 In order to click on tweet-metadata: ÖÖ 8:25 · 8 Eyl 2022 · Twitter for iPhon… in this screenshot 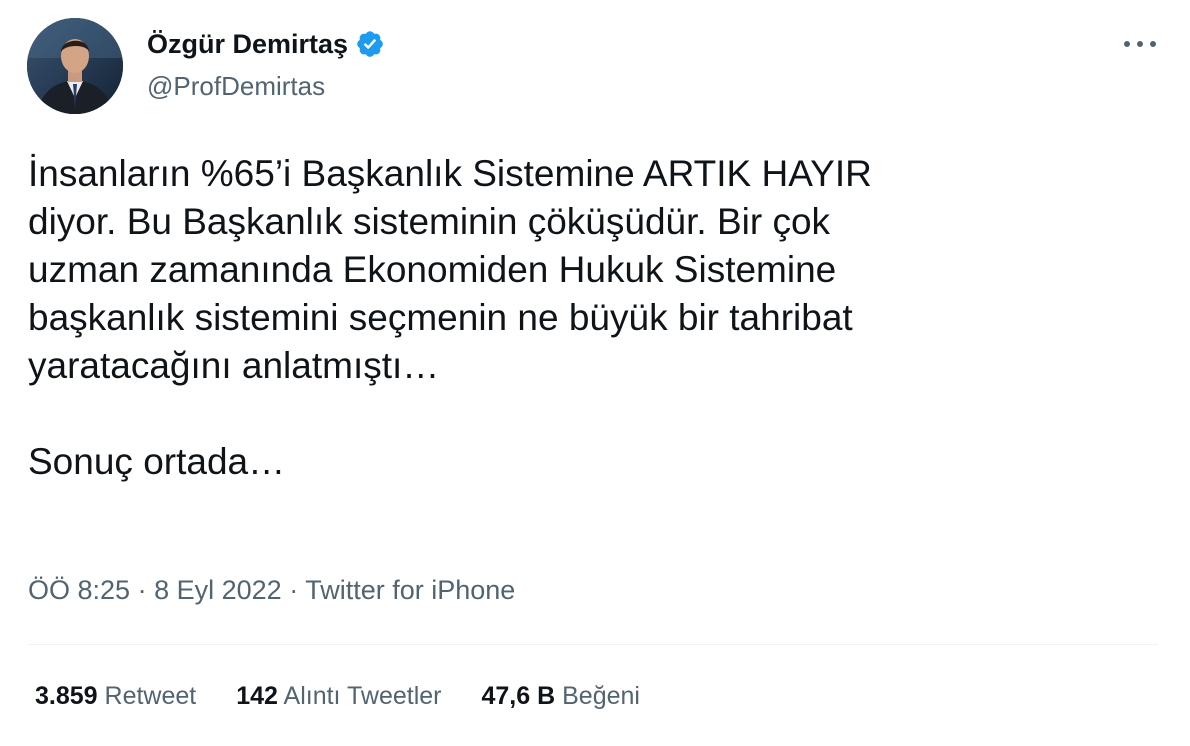, I will do `click(271, 590)`.